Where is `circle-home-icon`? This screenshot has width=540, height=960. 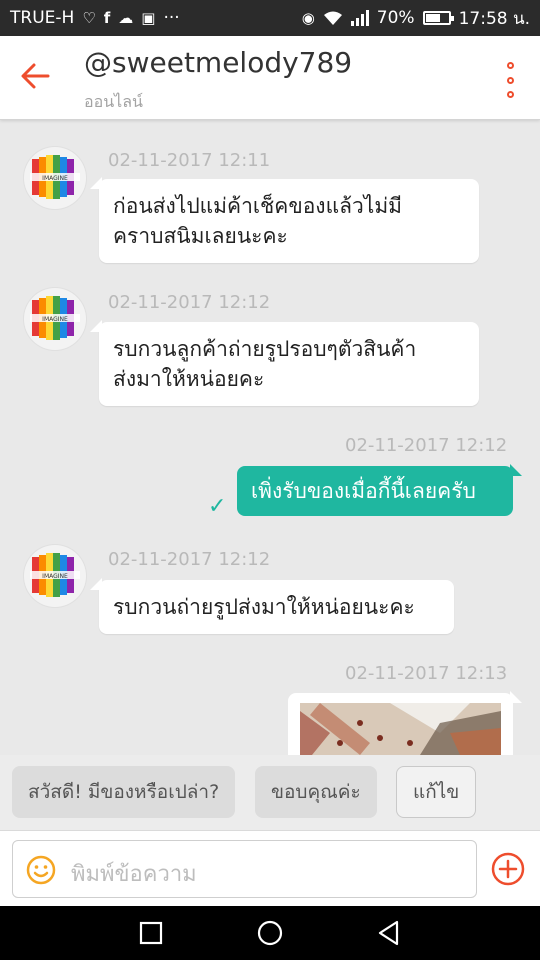 circle-home-icon is located at coordinates (270, 933).